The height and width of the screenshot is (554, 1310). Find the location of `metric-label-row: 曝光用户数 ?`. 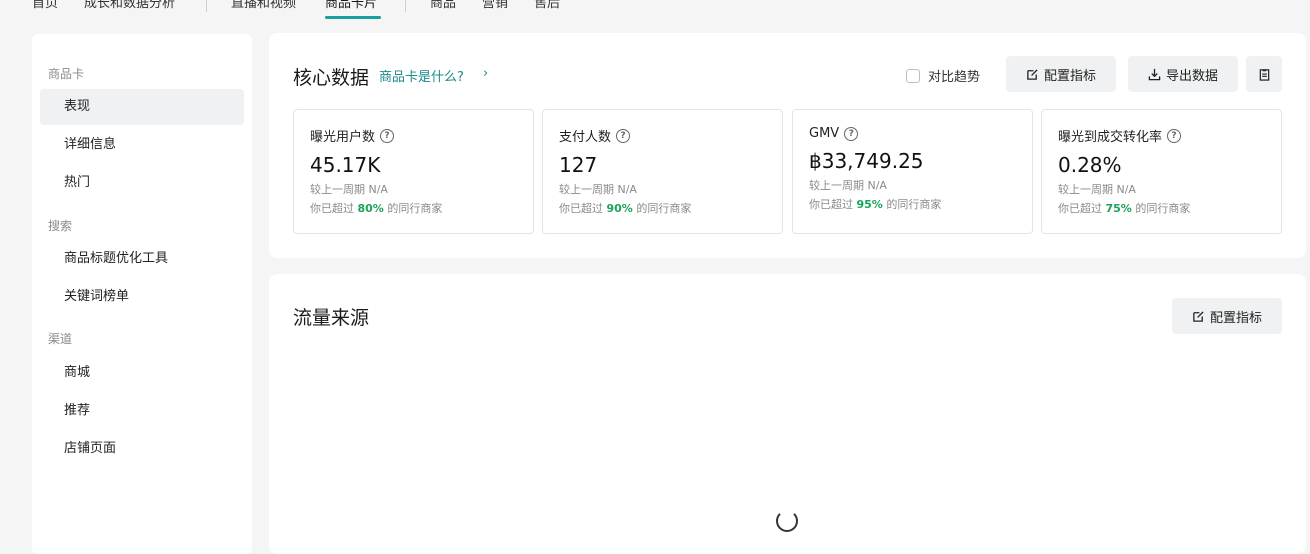

metric-label-row: 曝光用户数 ? is located at coordinates (413, 135).